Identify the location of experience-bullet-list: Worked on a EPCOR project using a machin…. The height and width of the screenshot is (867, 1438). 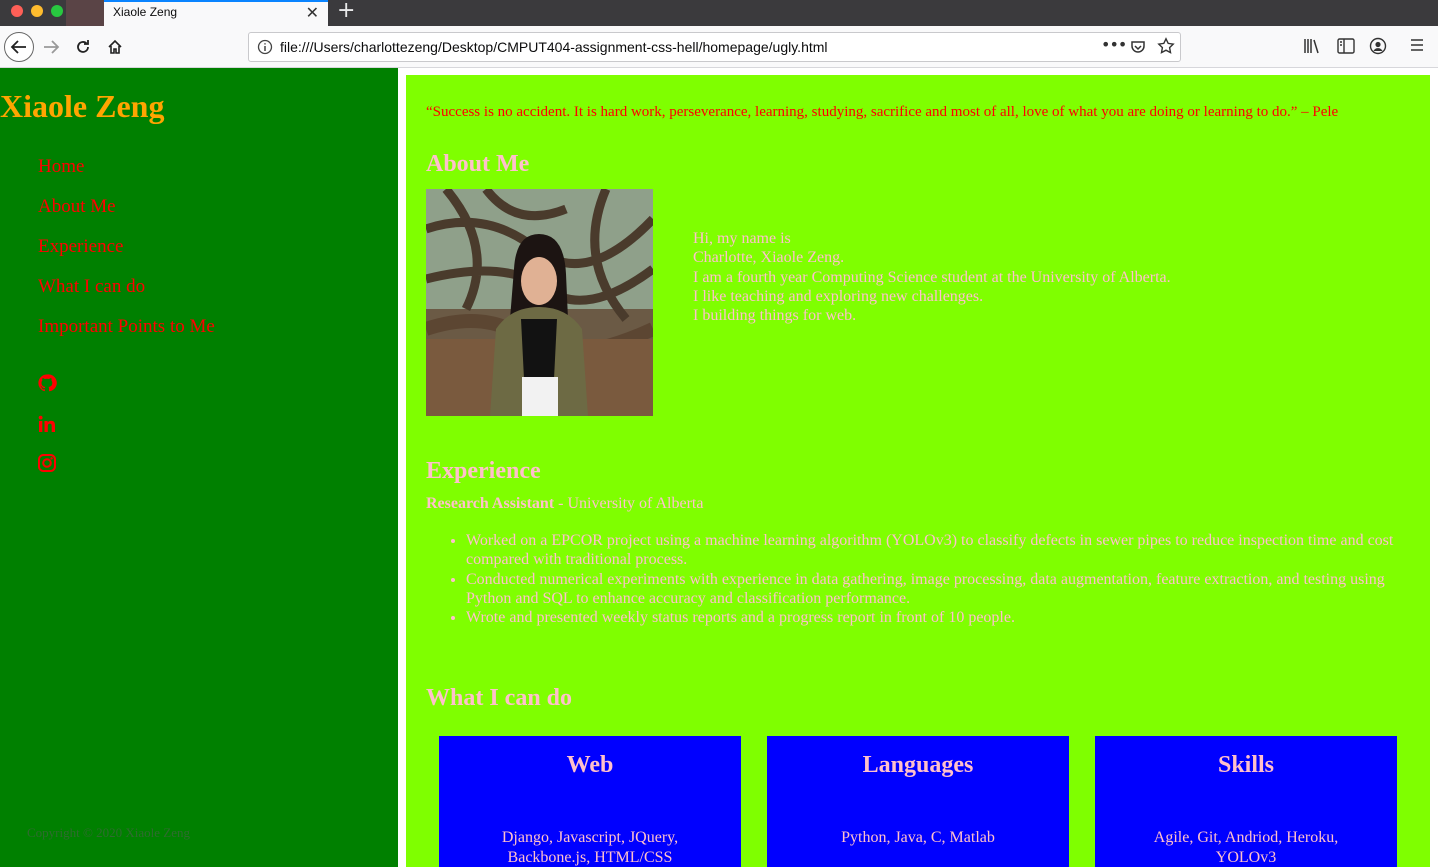
(916, 579).